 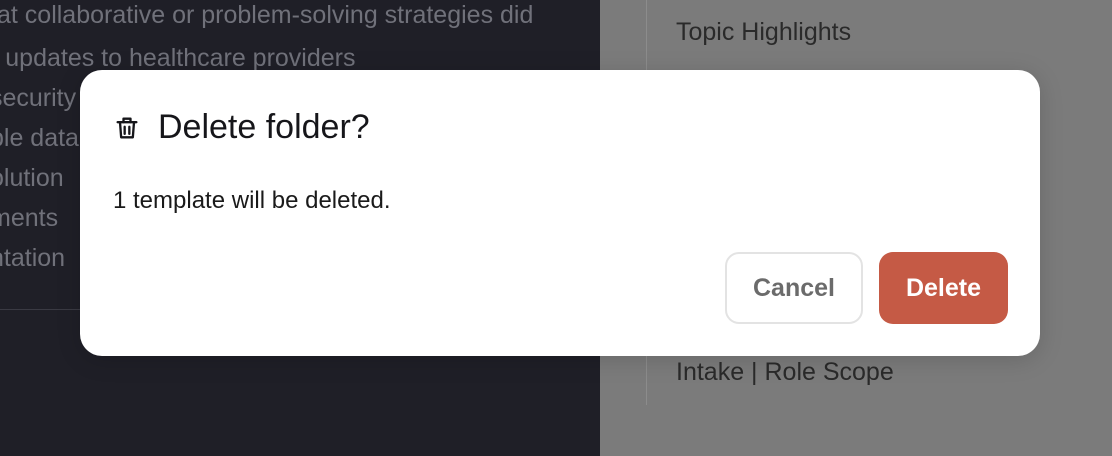 What do you see at coordinates (127, 128) in the screenshot?
I see `trash-icon` at bounding box center [127, 128].